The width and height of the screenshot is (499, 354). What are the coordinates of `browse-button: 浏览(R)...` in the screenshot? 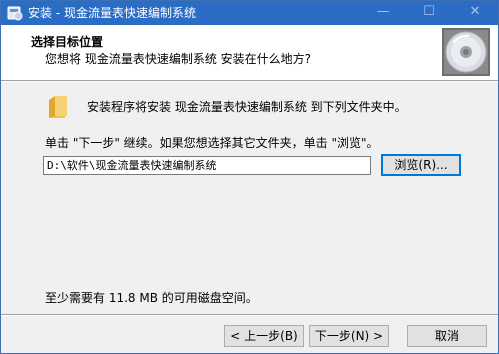 It's located at (421, 165).